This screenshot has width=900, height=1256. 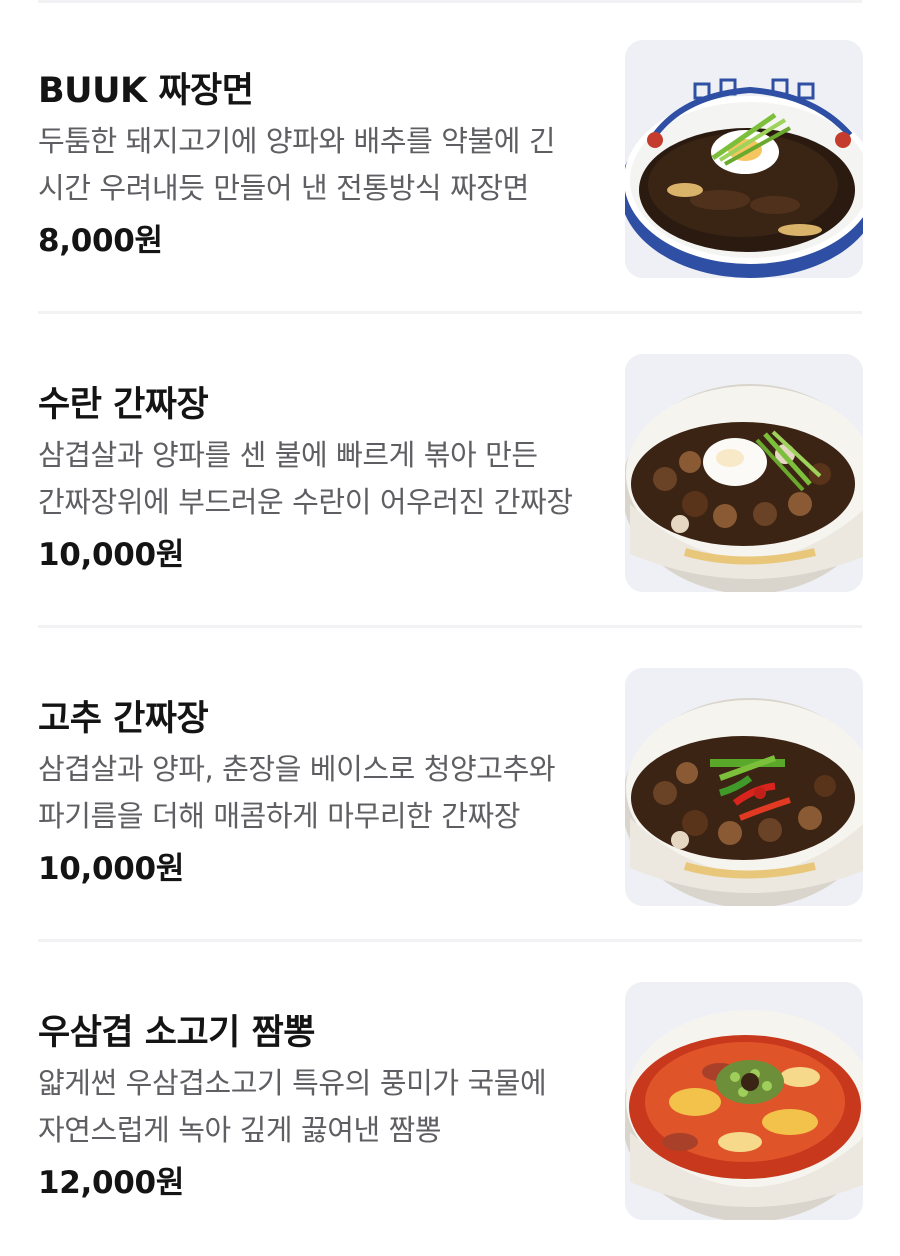 What do you see at coordinates (176, 1033) in the screenshot?
I see `menu-item-name: 우삼겹 소고기 짬뽕` at bounding box center [176, 1033].